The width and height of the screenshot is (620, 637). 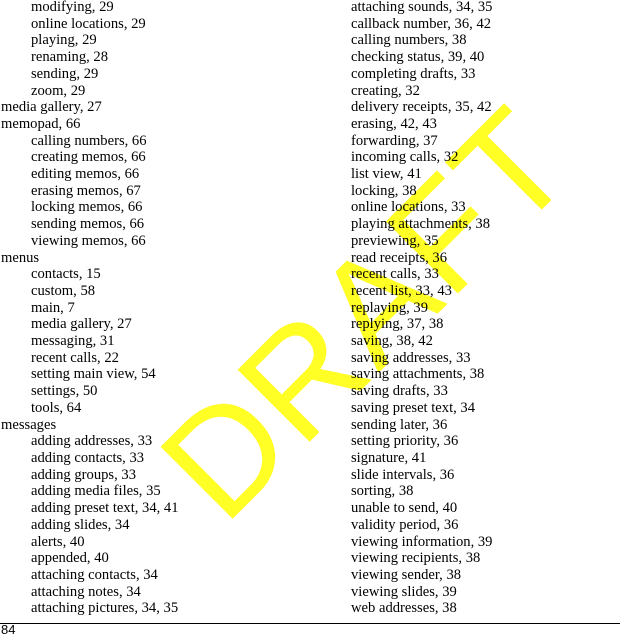 I want to click on index-subentry: validity period, 36, so click(x=405, y=524).